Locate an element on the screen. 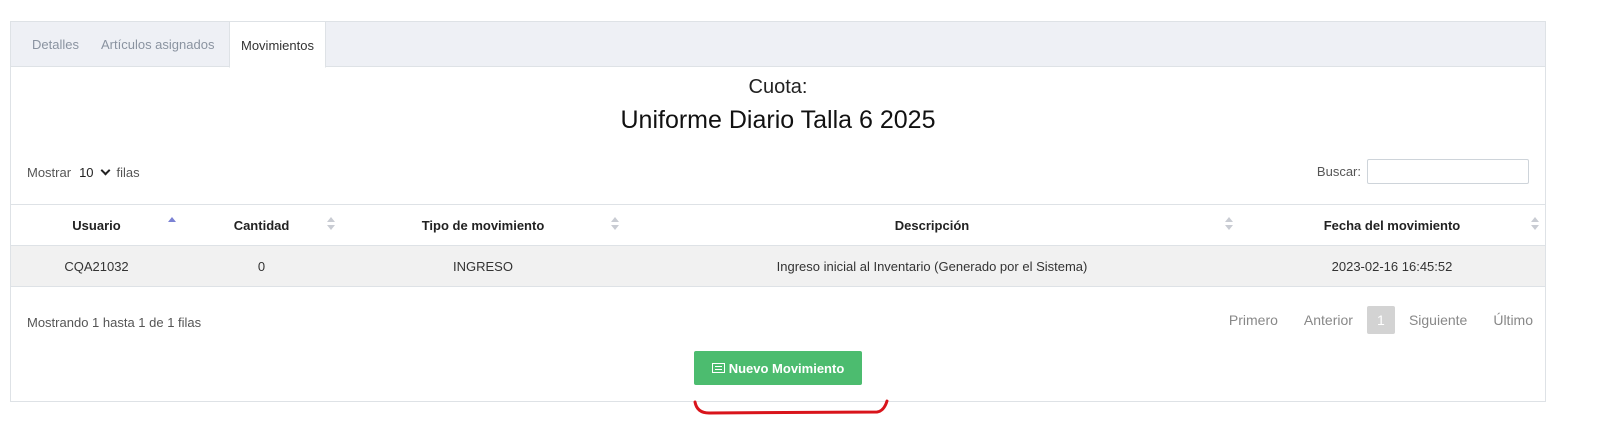 This screenshot has width=1605, height=434. page-last-button: Último is located at coordinates (1513, 320).